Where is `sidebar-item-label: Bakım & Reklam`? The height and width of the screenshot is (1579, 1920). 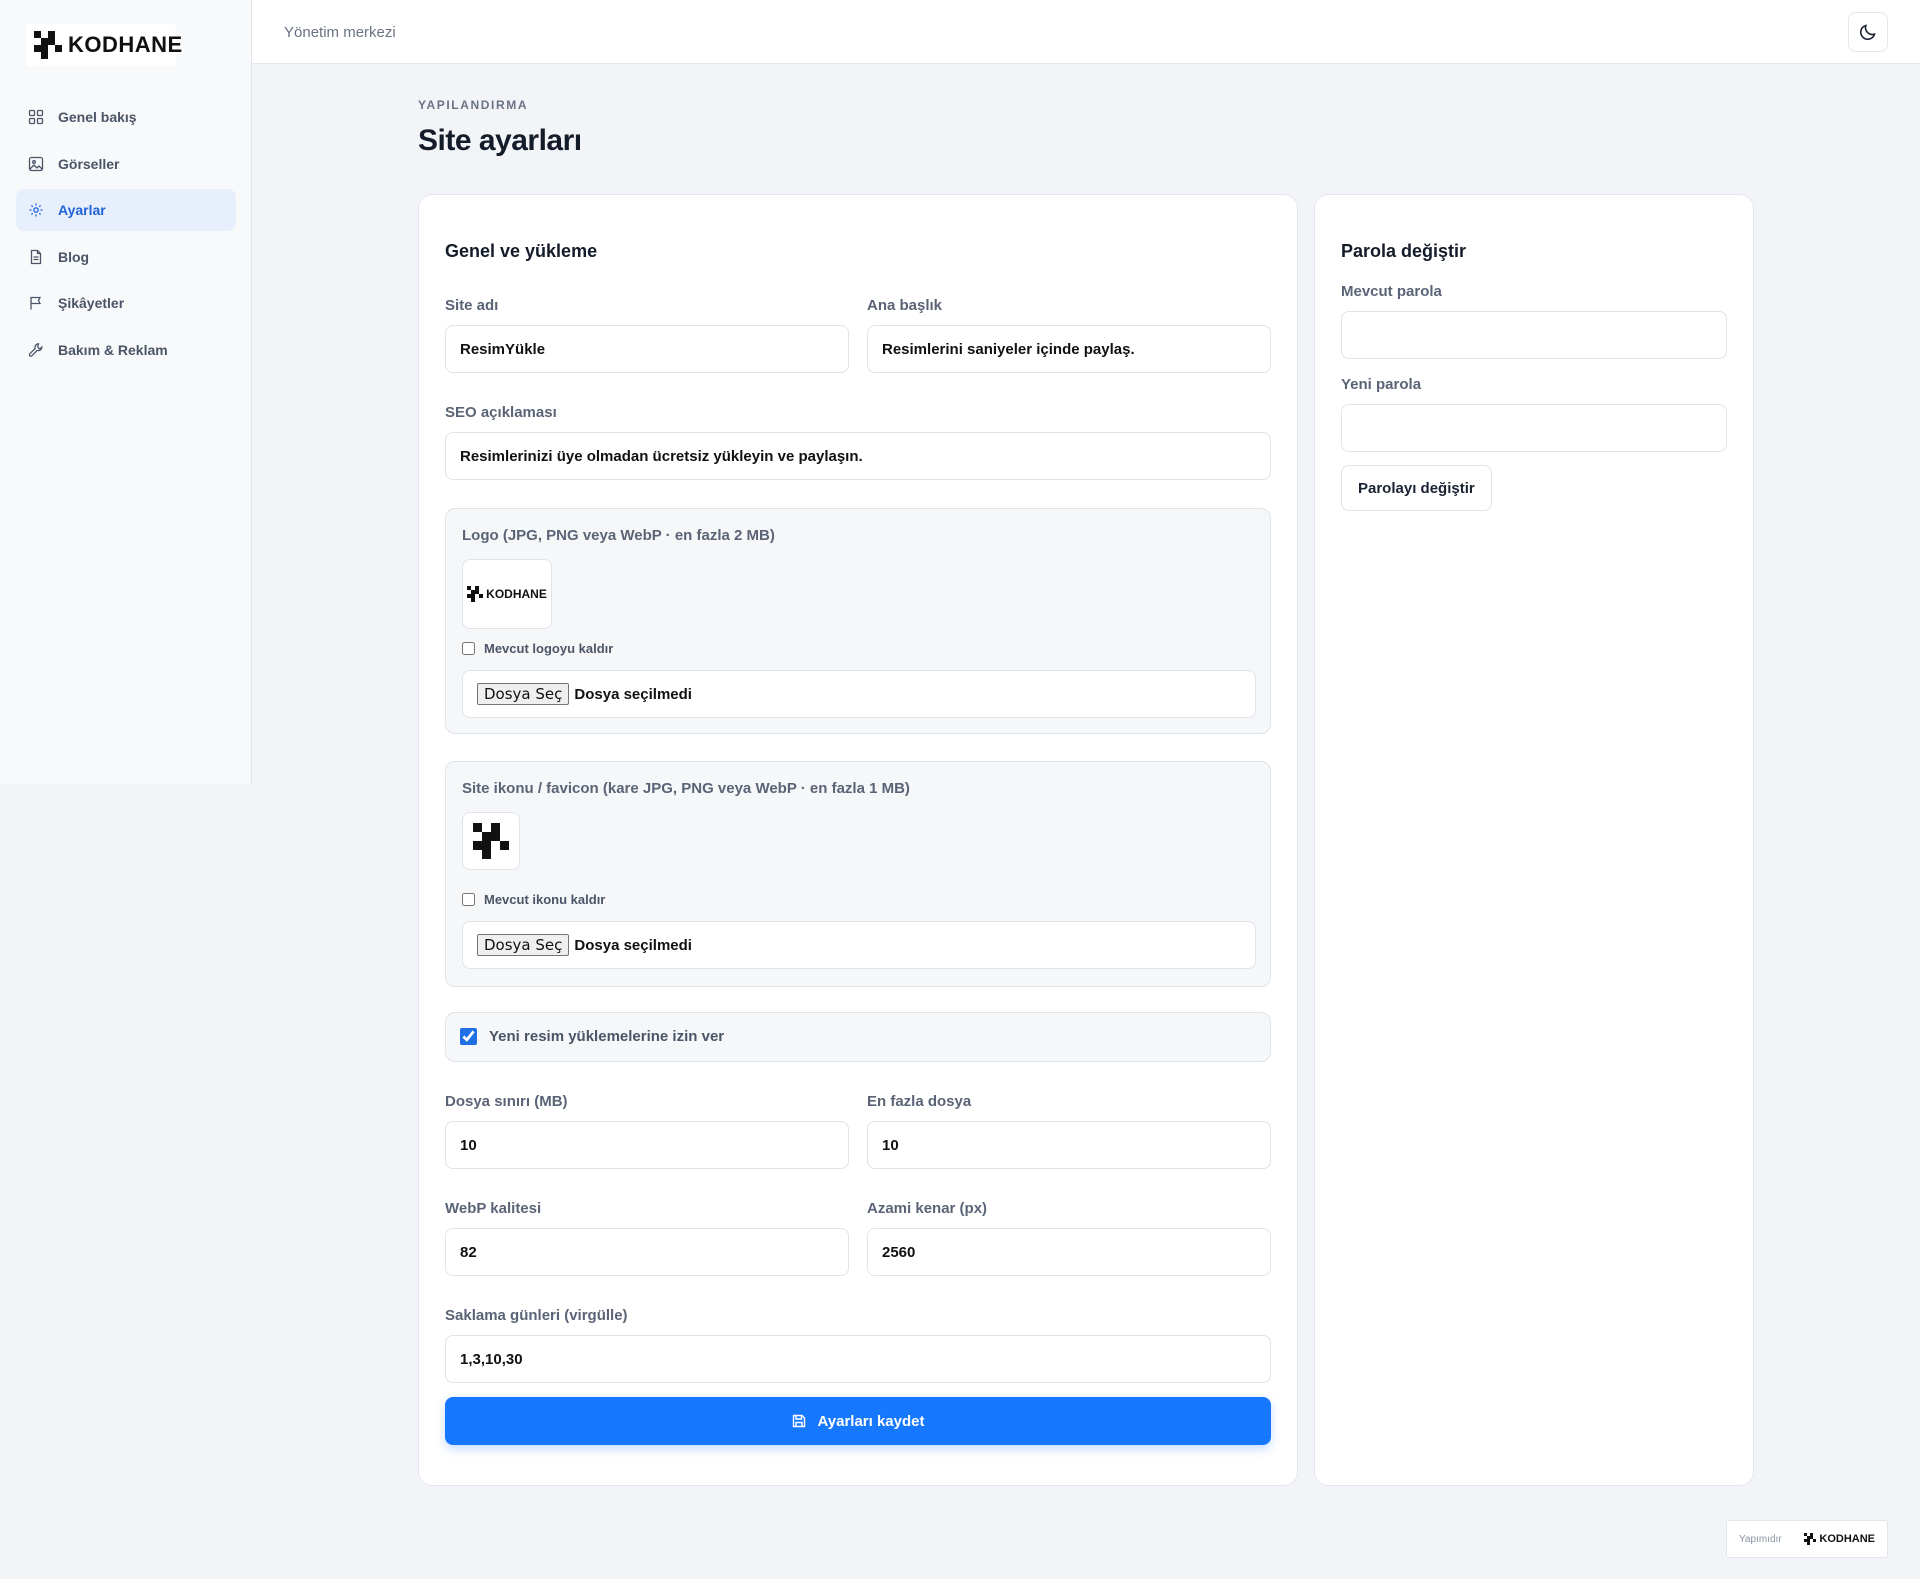 sidebar-item-label: Bakım & Reklam is located at coordinates (113, 349).